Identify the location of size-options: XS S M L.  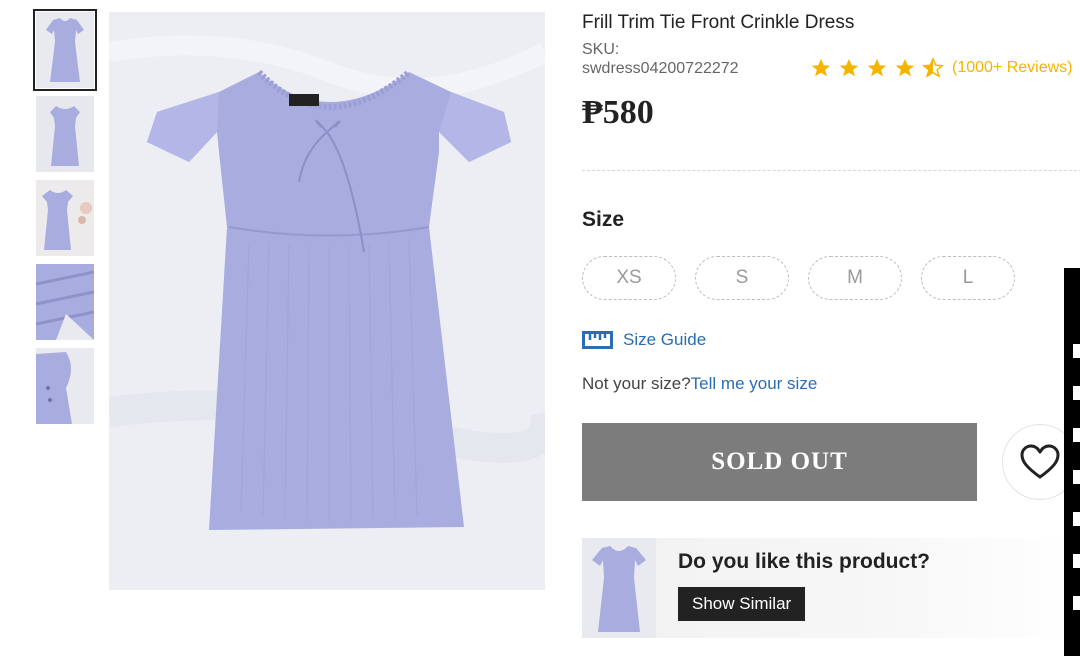
(808, 278).